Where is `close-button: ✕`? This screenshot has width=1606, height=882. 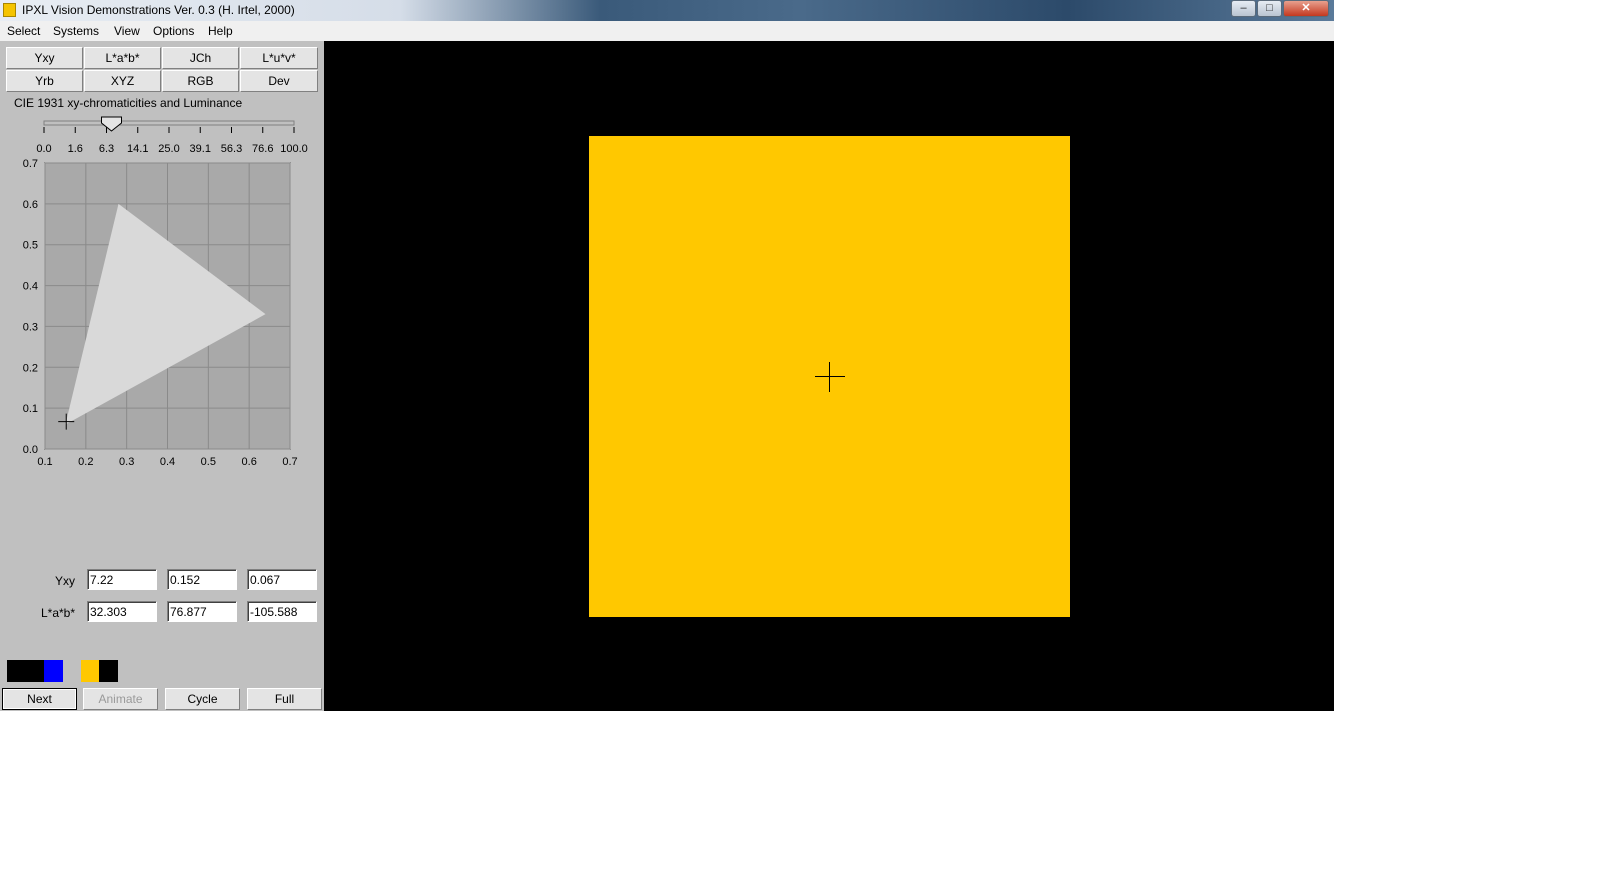
close-button: ✕ is located at coordinates (1306, 8).